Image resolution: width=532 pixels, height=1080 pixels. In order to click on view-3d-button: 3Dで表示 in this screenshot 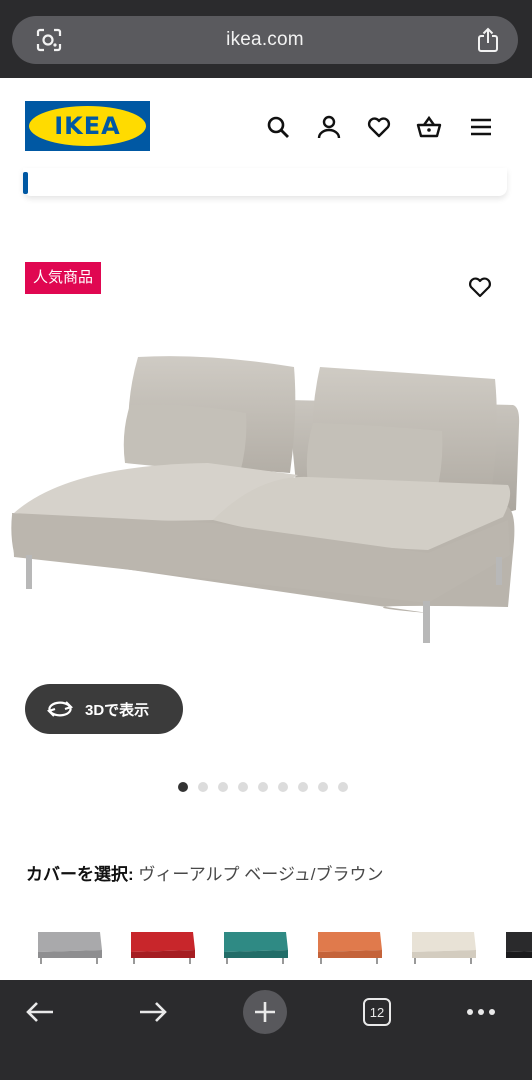, I will do `click(104, 709)`.